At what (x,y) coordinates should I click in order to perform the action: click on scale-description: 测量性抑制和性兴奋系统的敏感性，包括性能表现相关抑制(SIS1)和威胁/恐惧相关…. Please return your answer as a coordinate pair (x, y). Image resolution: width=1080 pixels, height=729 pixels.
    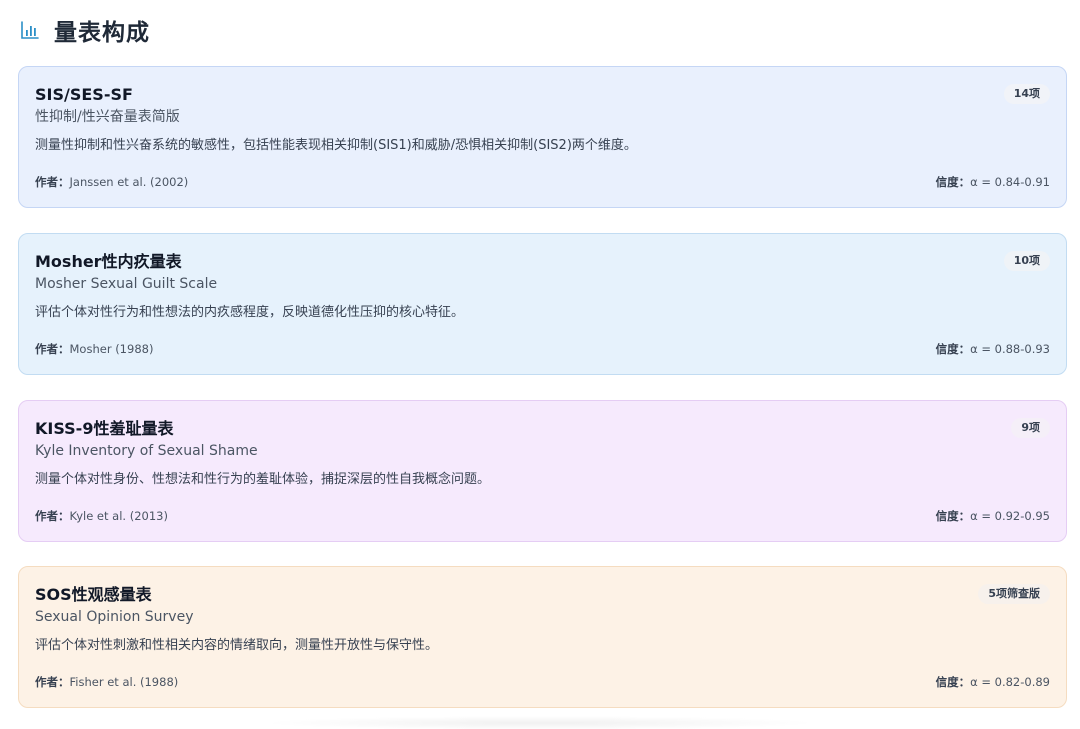
    Looking at the image, I should click on (336, 145).